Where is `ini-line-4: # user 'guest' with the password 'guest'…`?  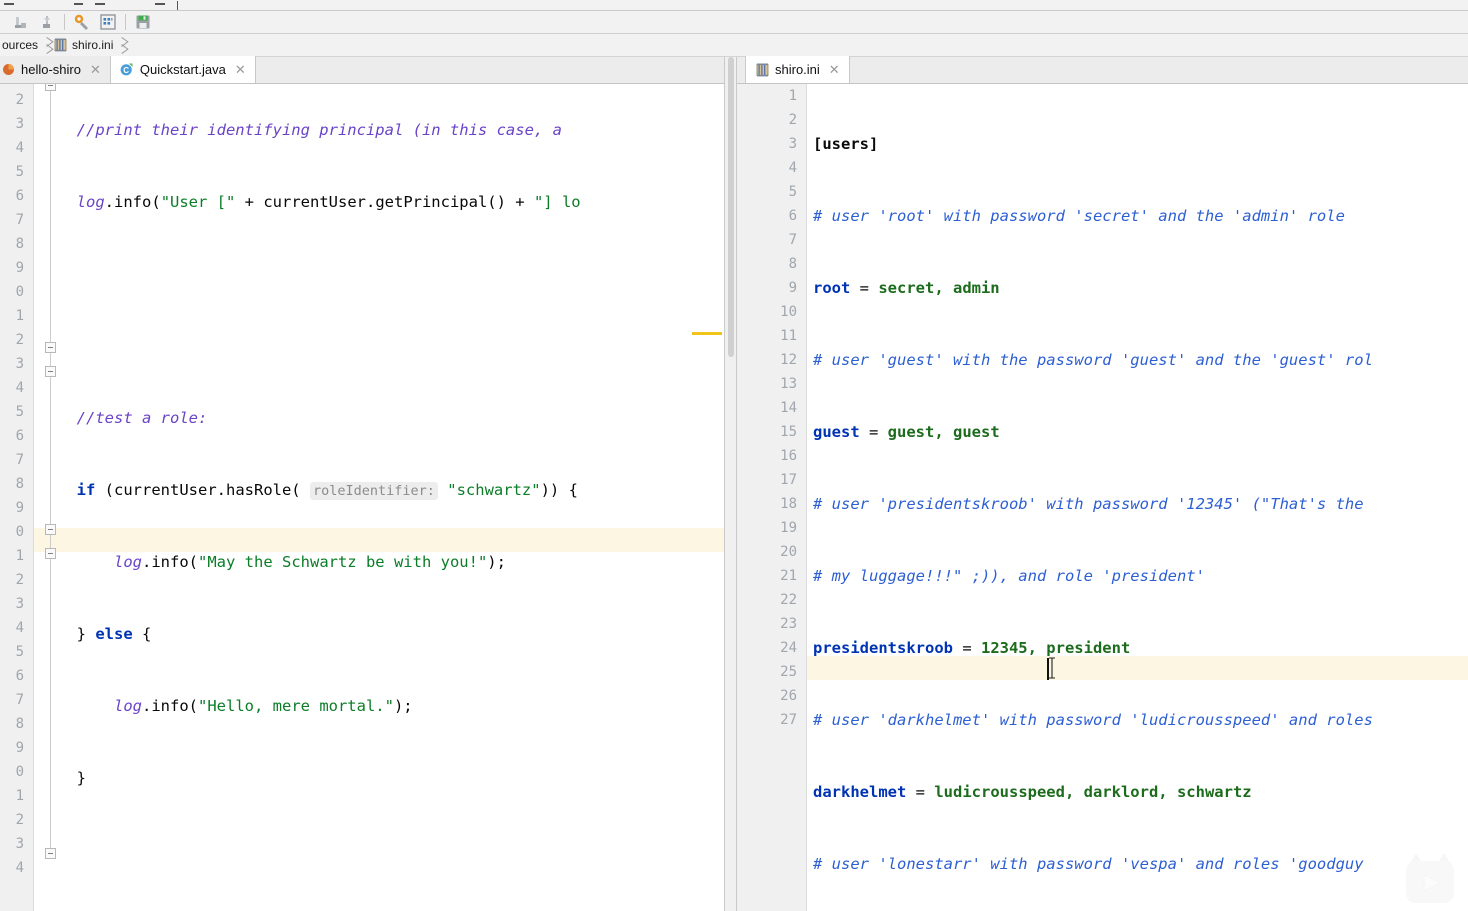 ini-line-4: # user 'guest' with the password 'guest'… is located at coordinates (1093, 360).